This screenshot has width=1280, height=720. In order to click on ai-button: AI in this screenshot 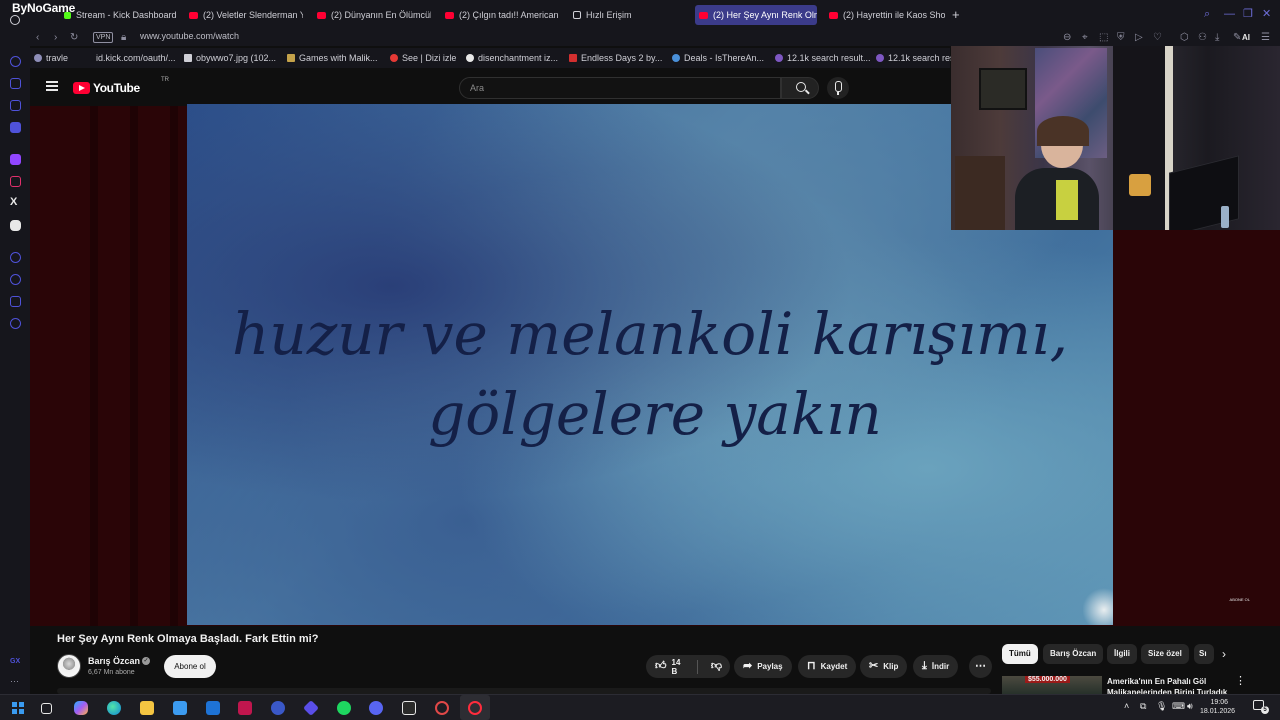, I will do `click(1246, 37)`.